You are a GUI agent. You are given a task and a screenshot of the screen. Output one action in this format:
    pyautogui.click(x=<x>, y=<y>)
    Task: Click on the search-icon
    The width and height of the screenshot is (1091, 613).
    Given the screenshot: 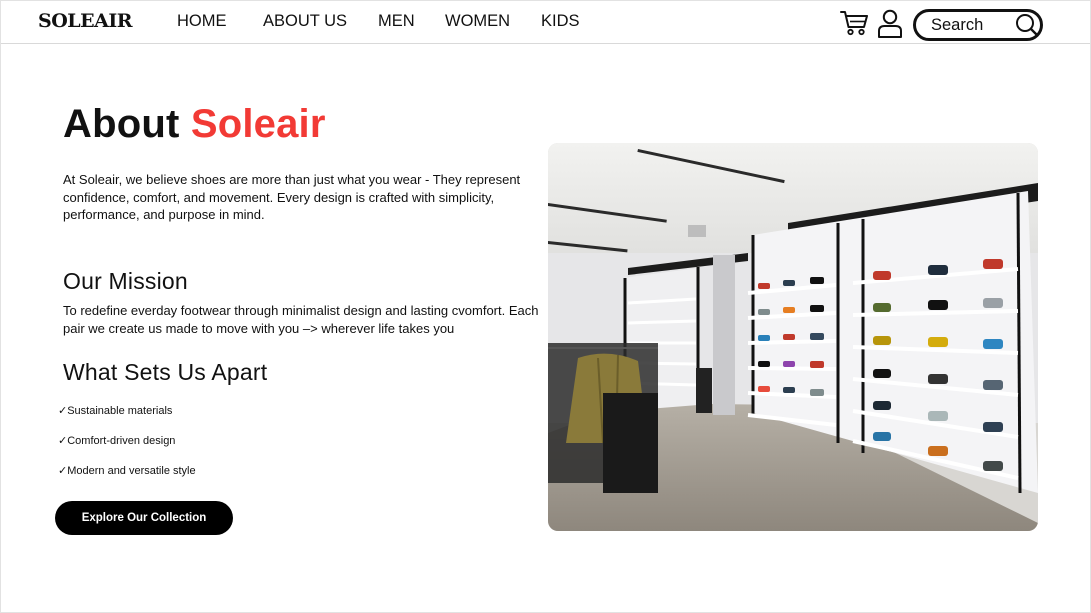 What is the action you would take?
    pyautogui.click(x=1027, y=25)
    